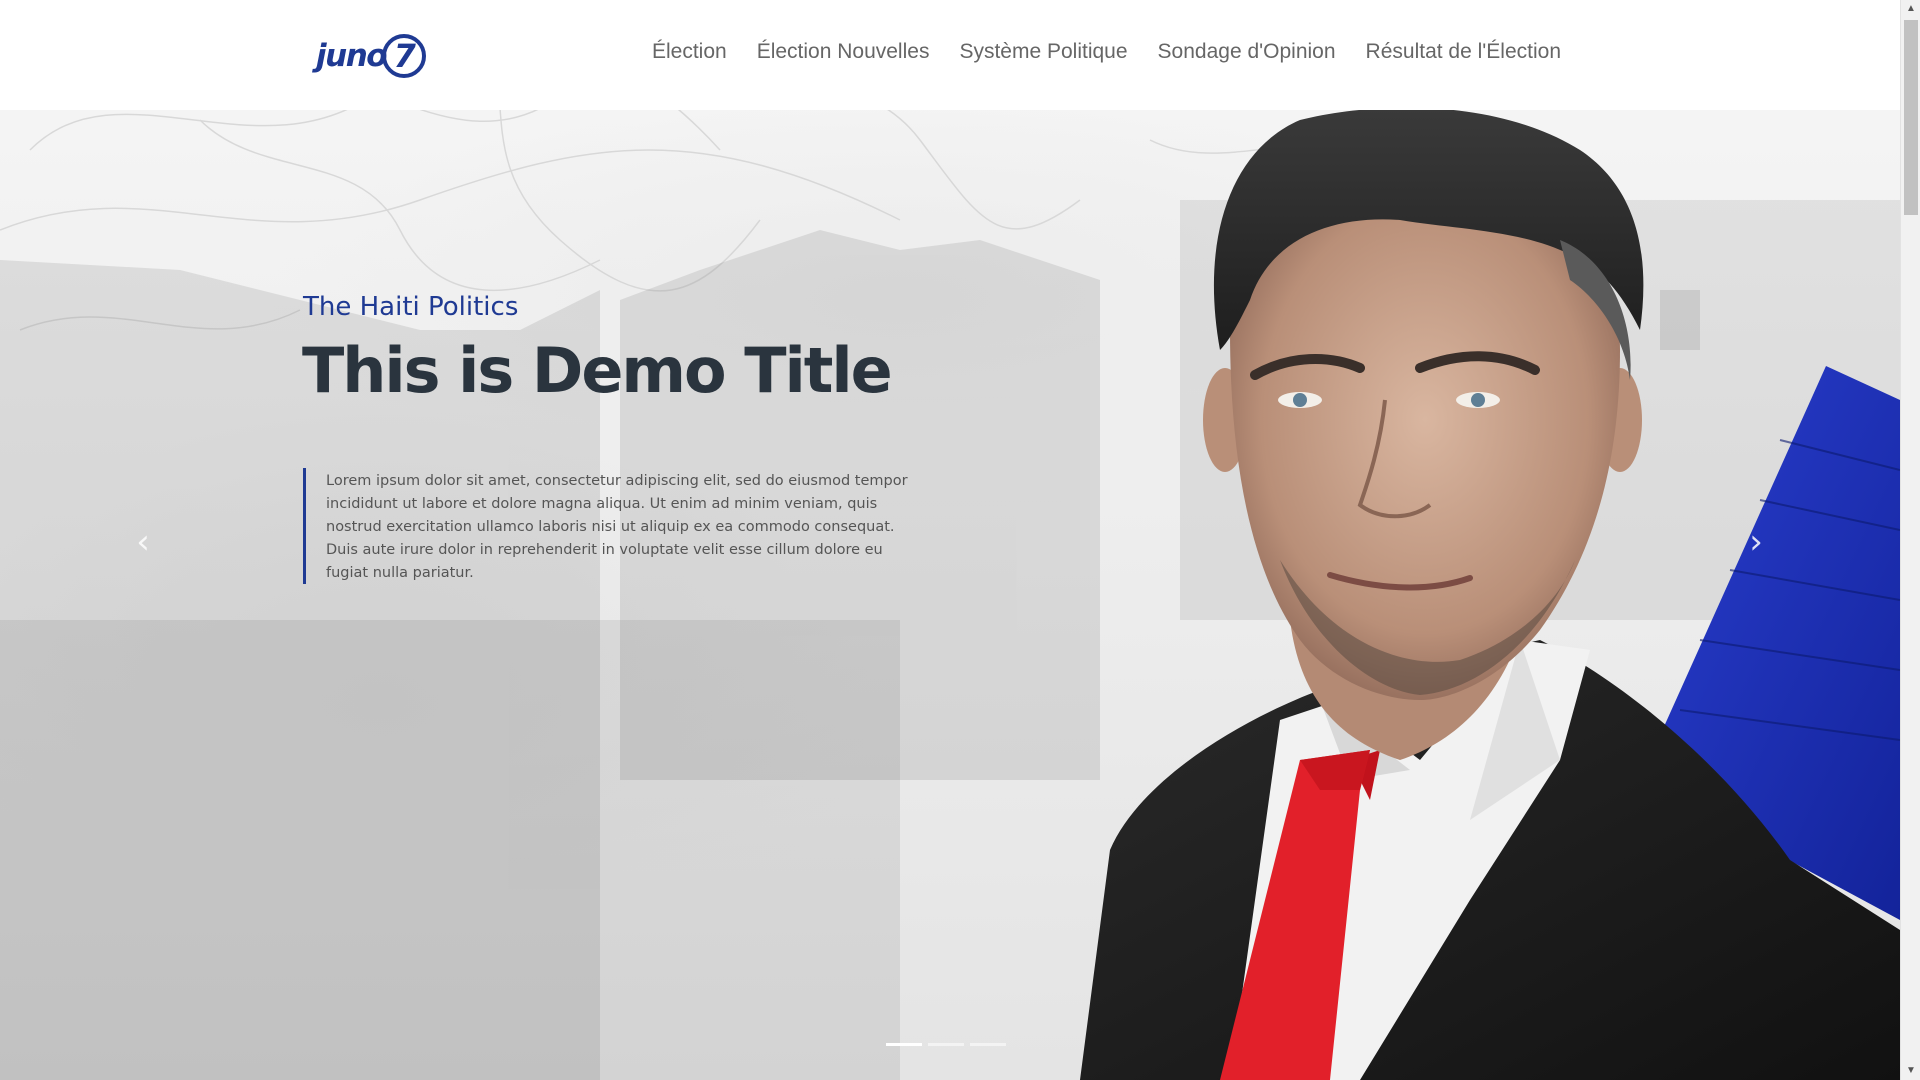 This screenshot has height=1080, width=1920. Describe the element at coordinates (1910, 1071) in the screenshot. I see `scroll-down-arrow-icon: ▼` at that location.